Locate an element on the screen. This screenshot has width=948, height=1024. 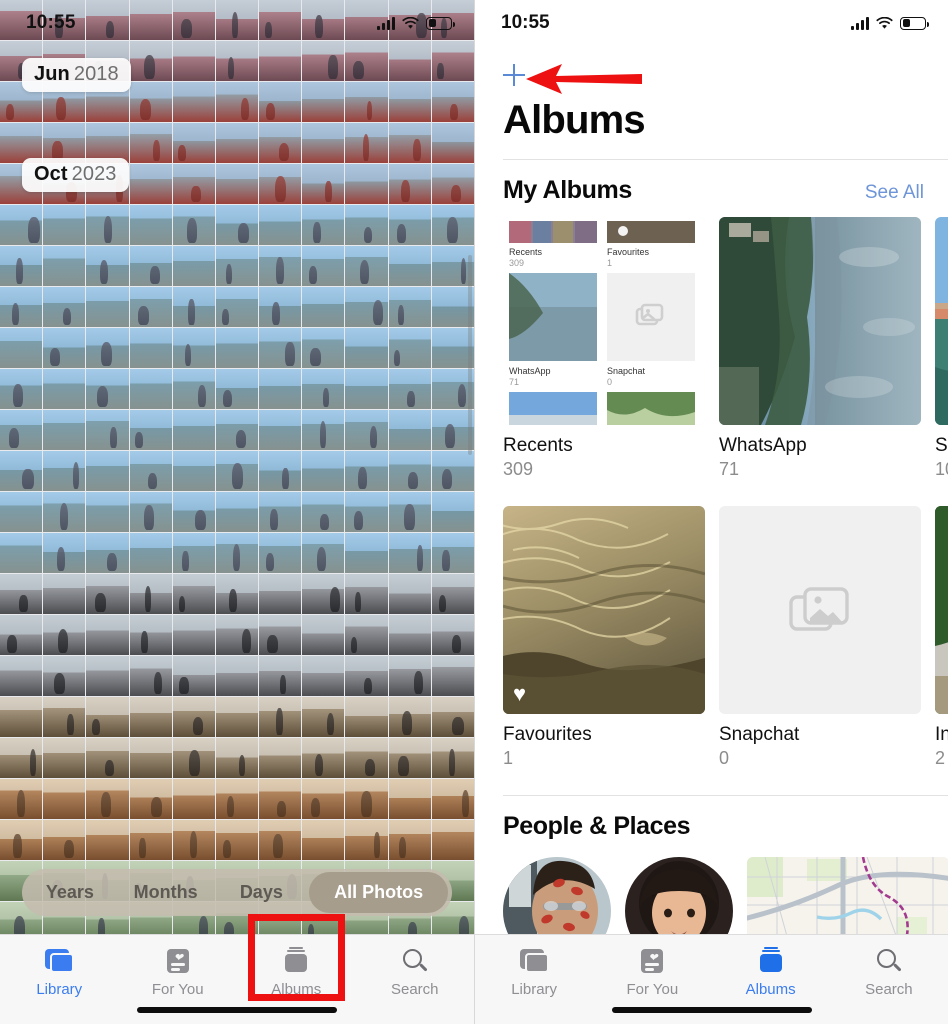
segment-months: Months is located at coordinates (166, 892).